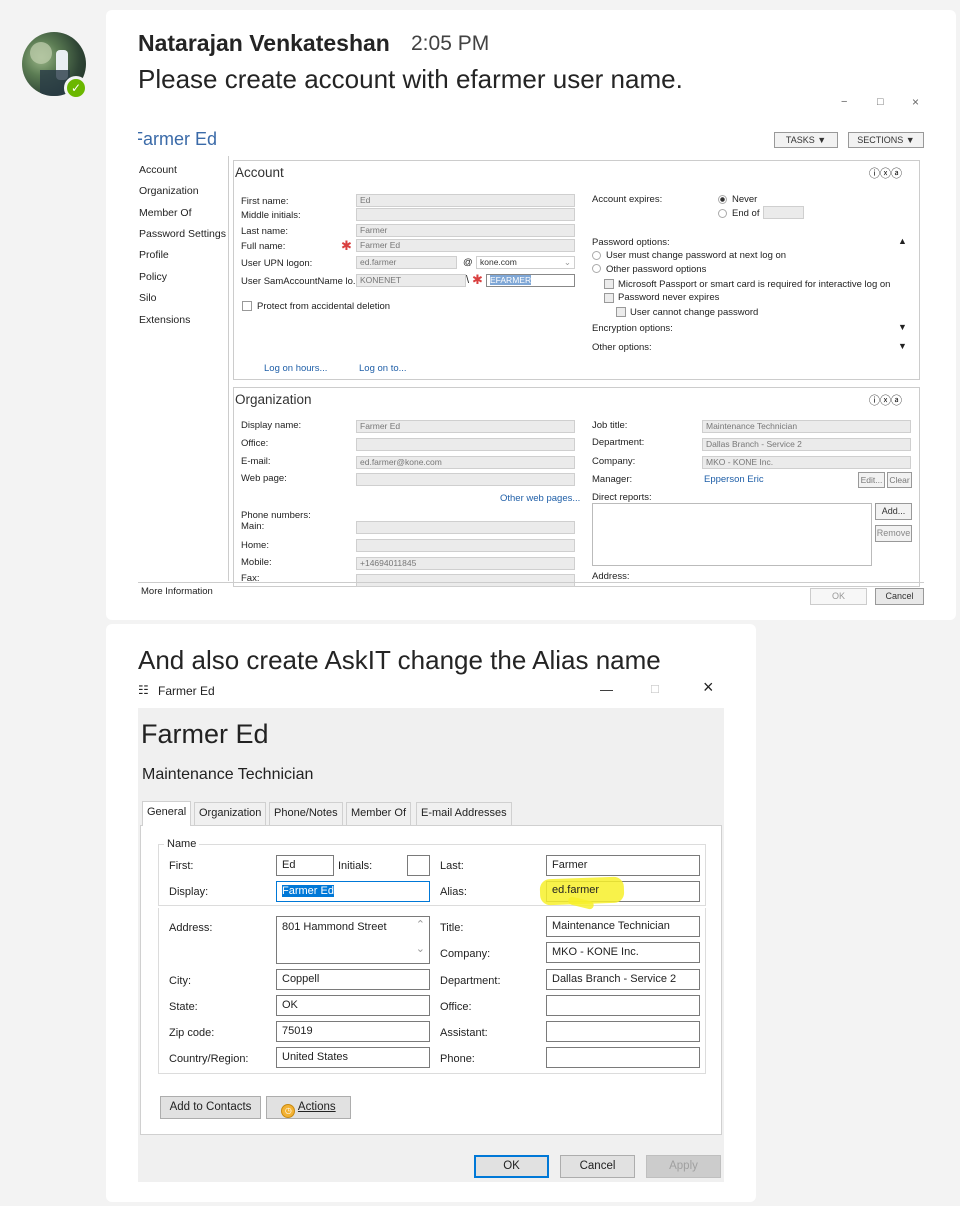 This screenshot has width=960, height=1206. I want to click on main-phone-label: Main:, so click(253, 526).